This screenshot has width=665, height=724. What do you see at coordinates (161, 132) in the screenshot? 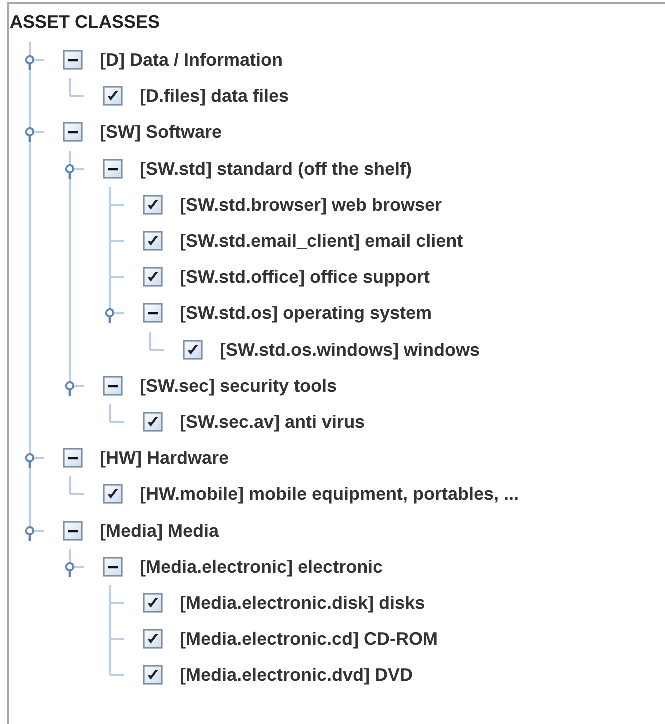
I see `tree-node-label: [SW] Software` at bounding box center [161, 132].